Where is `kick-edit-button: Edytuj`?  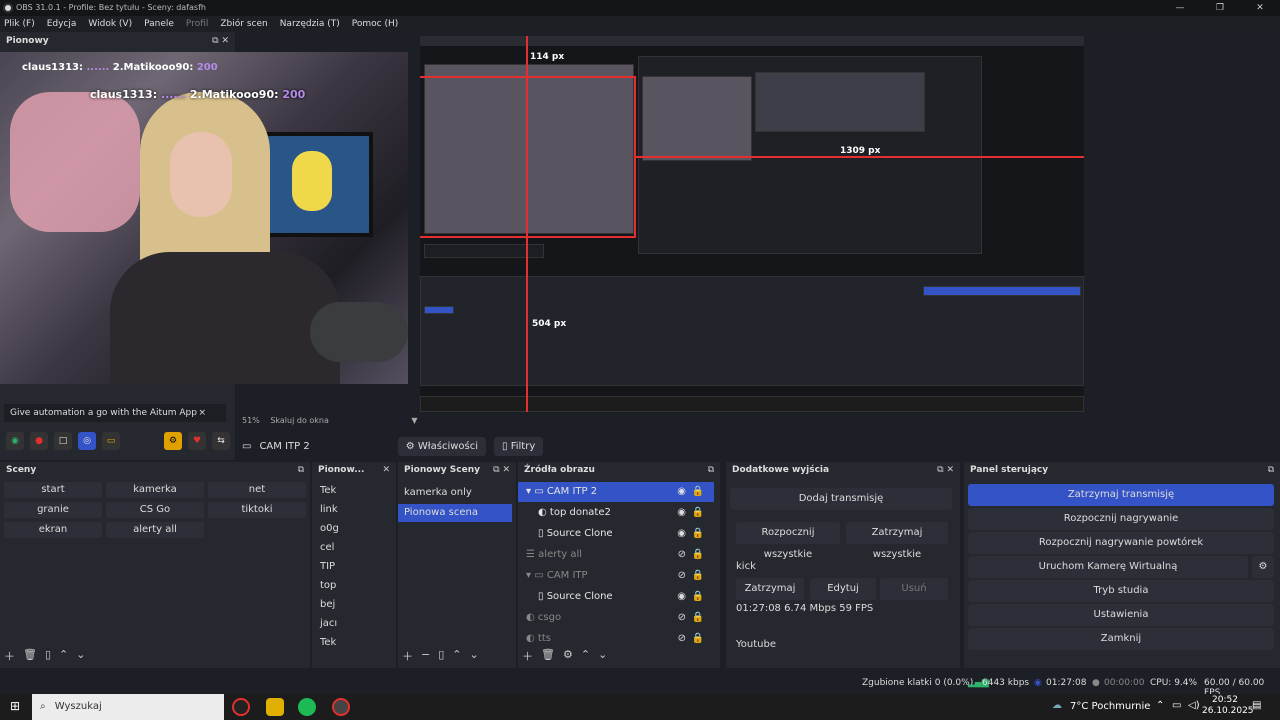 kick-edit-button: Edytuj is located at coordinates (843, 589).